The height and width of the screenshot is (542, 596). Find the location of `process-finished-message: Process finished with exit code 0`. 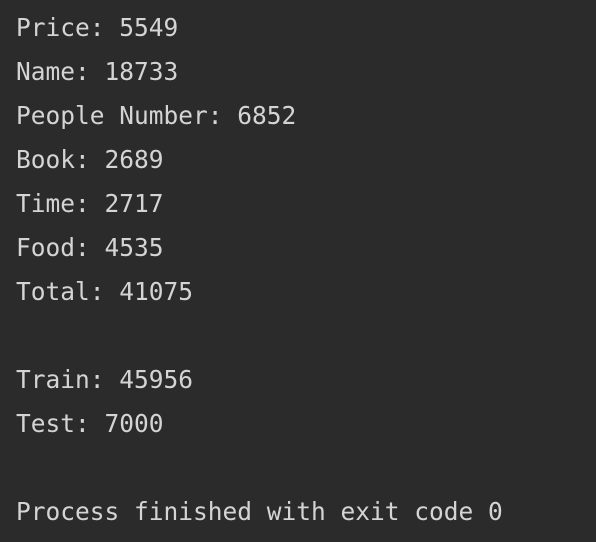

process-finished-message: Process finished with exit code 0 is located at coordinates (259, 511).